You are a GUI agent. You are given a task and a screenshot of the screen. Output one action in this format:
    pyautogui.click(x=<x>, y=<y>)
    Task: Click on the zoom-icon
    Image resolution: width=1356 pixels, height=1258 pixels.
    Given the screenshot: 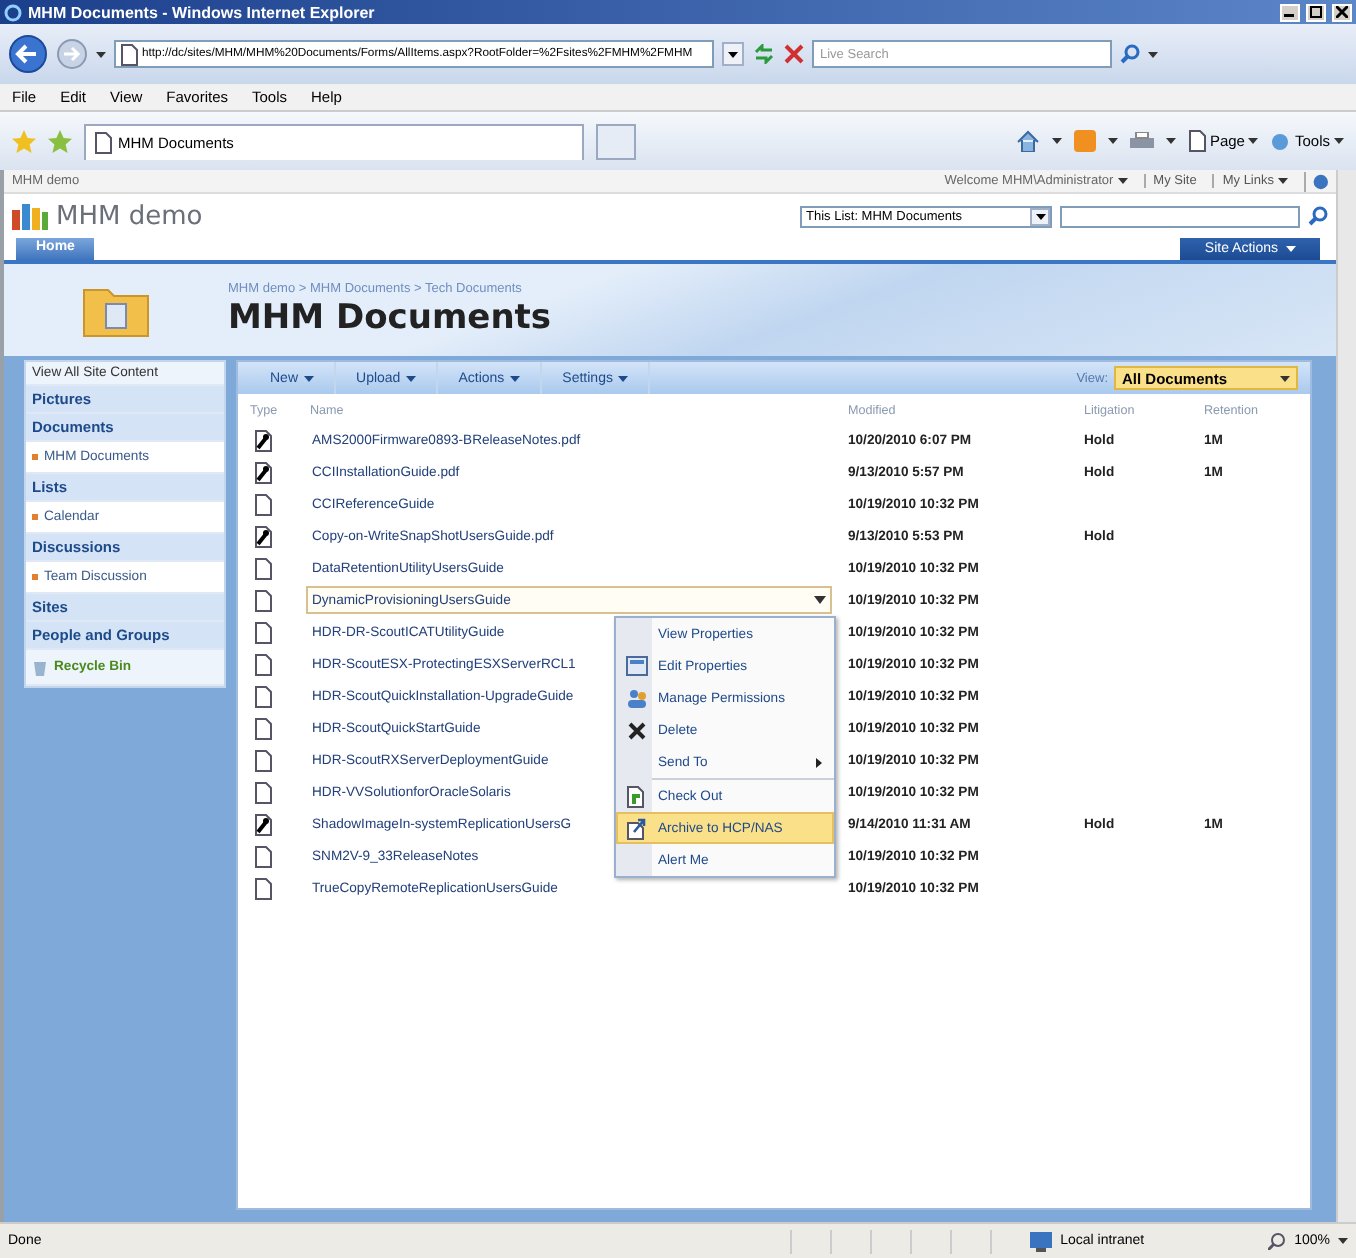 What is the action you would take?
    pyautogui.click(x=1277, y=1241)
    